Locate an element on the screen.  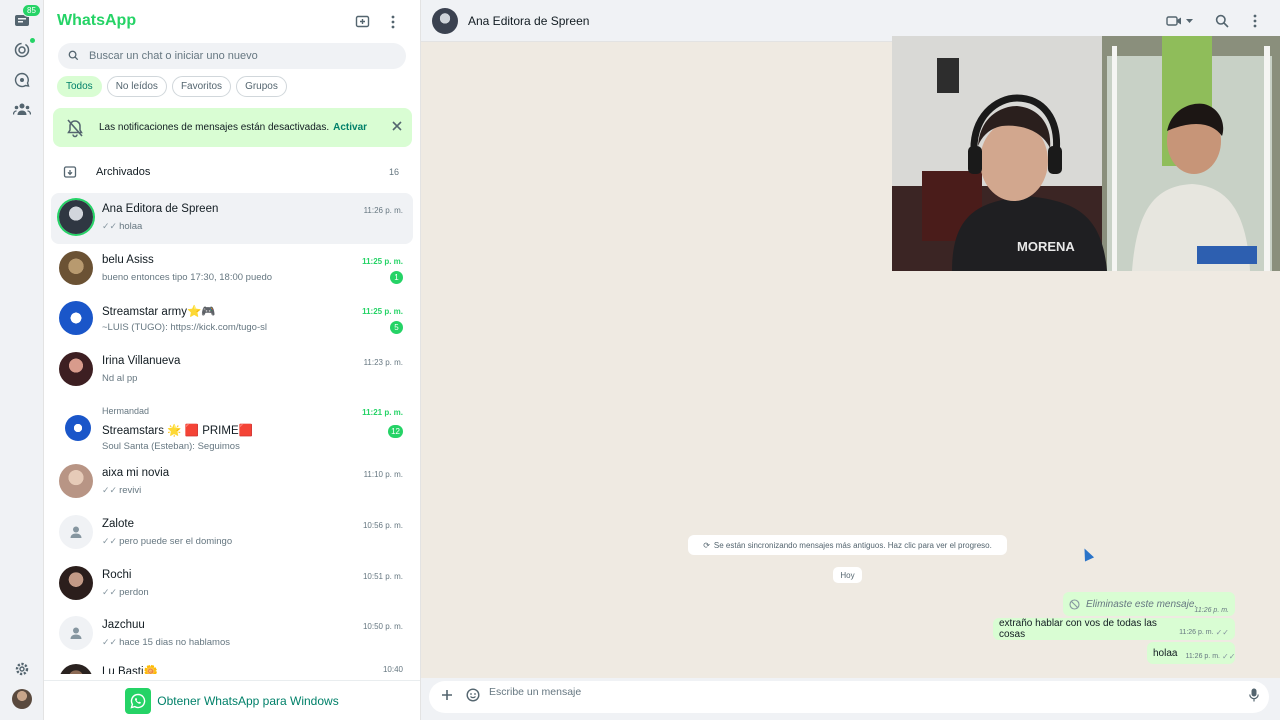
contact-name: Ana Editora de Spreen is located at coordinates (528, 21).